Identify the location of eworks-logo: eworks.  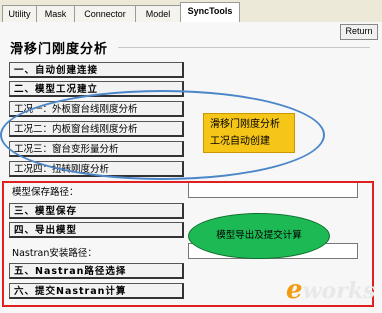
(330, 290).